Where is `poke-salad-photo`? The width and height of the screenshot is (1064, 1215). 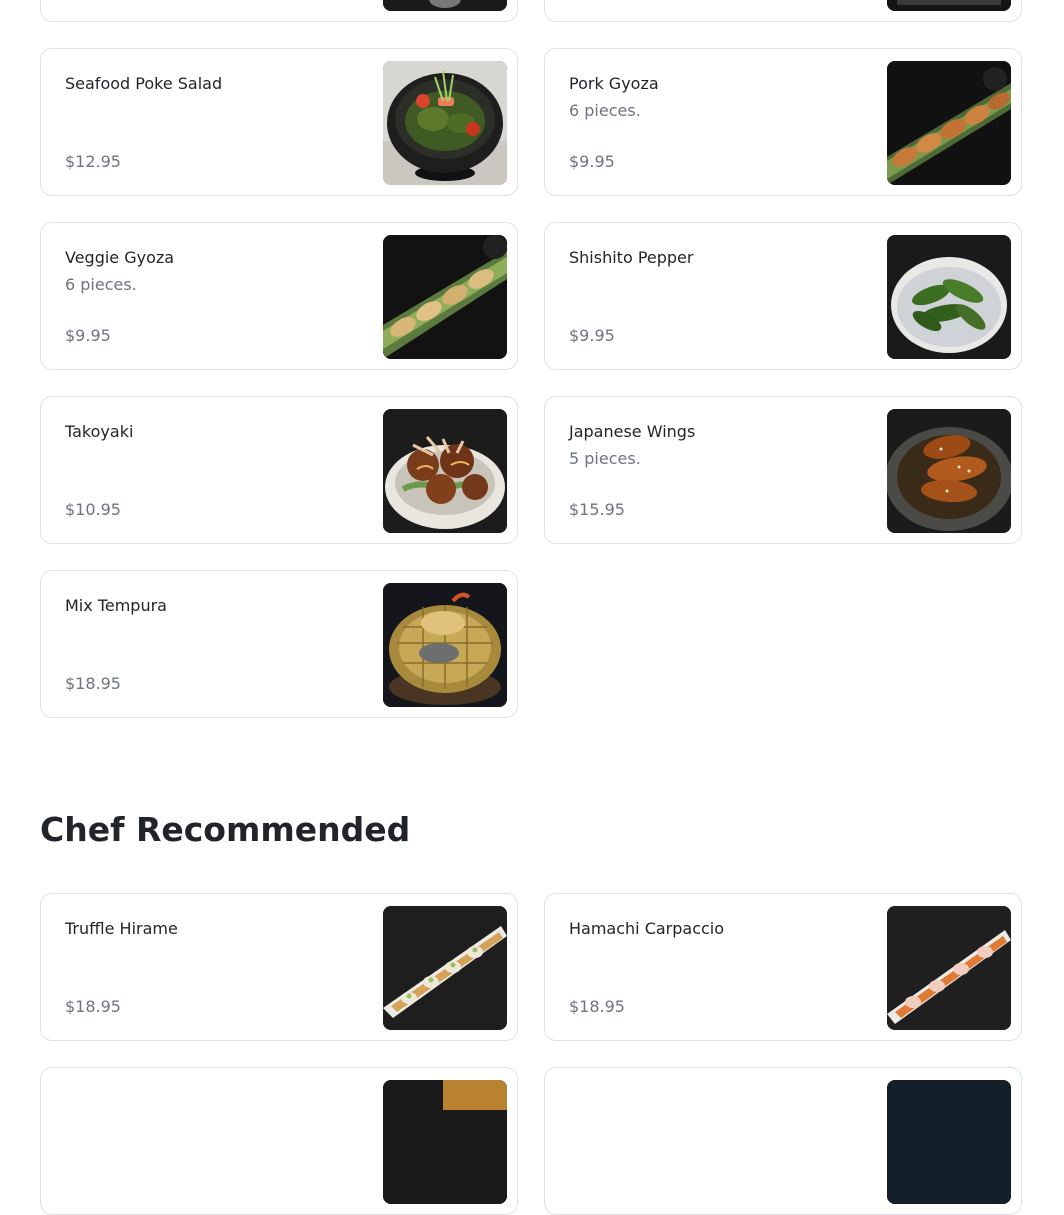
poke-salad-photo is located at coordinates (445, 123).